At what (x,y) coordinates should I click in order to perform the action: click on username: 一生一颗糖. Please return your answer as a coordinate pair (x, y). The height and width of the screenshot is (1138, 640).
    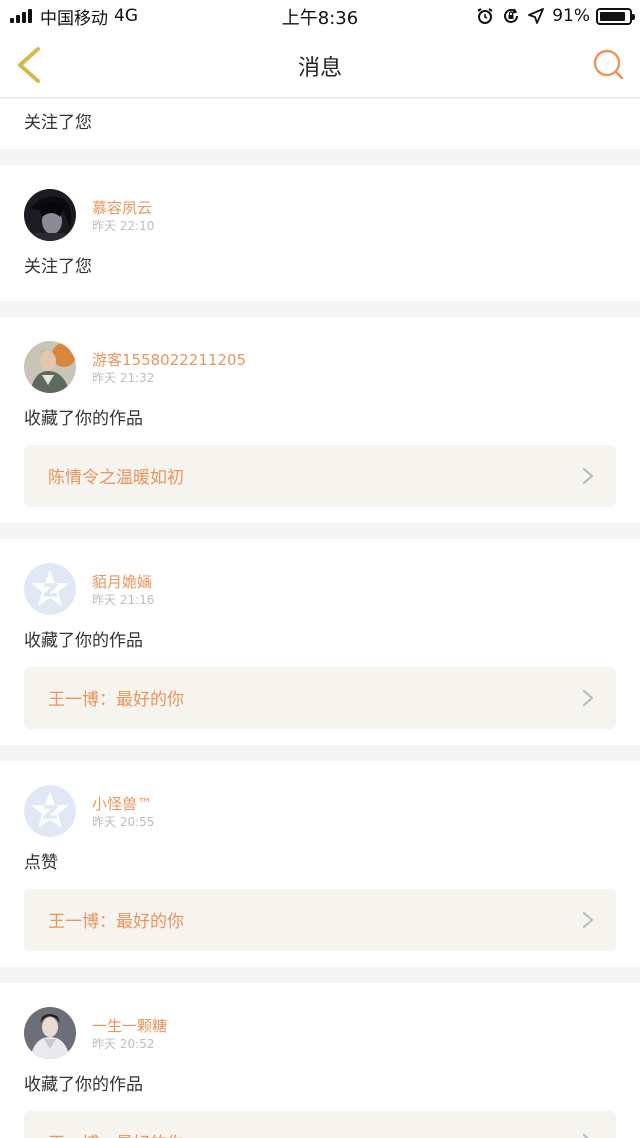
    Looking at the image, I should click on (129, 1025).